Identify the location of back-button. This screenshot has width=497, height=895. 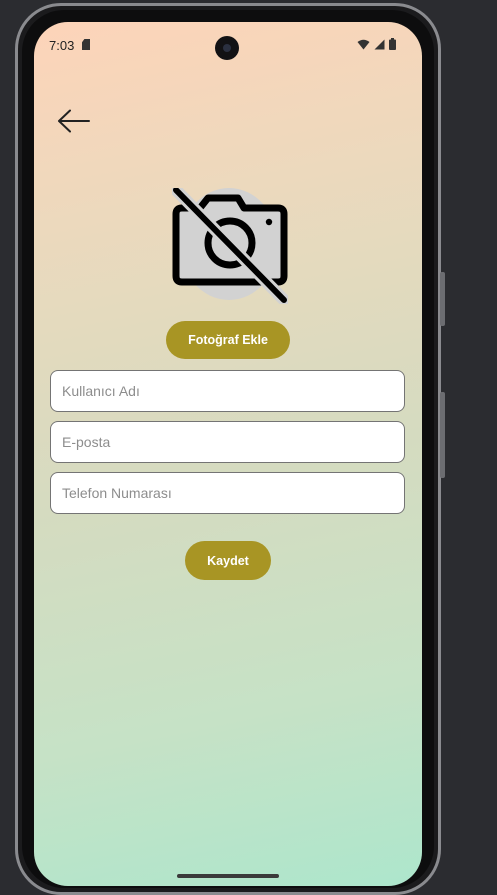
(74, 121).